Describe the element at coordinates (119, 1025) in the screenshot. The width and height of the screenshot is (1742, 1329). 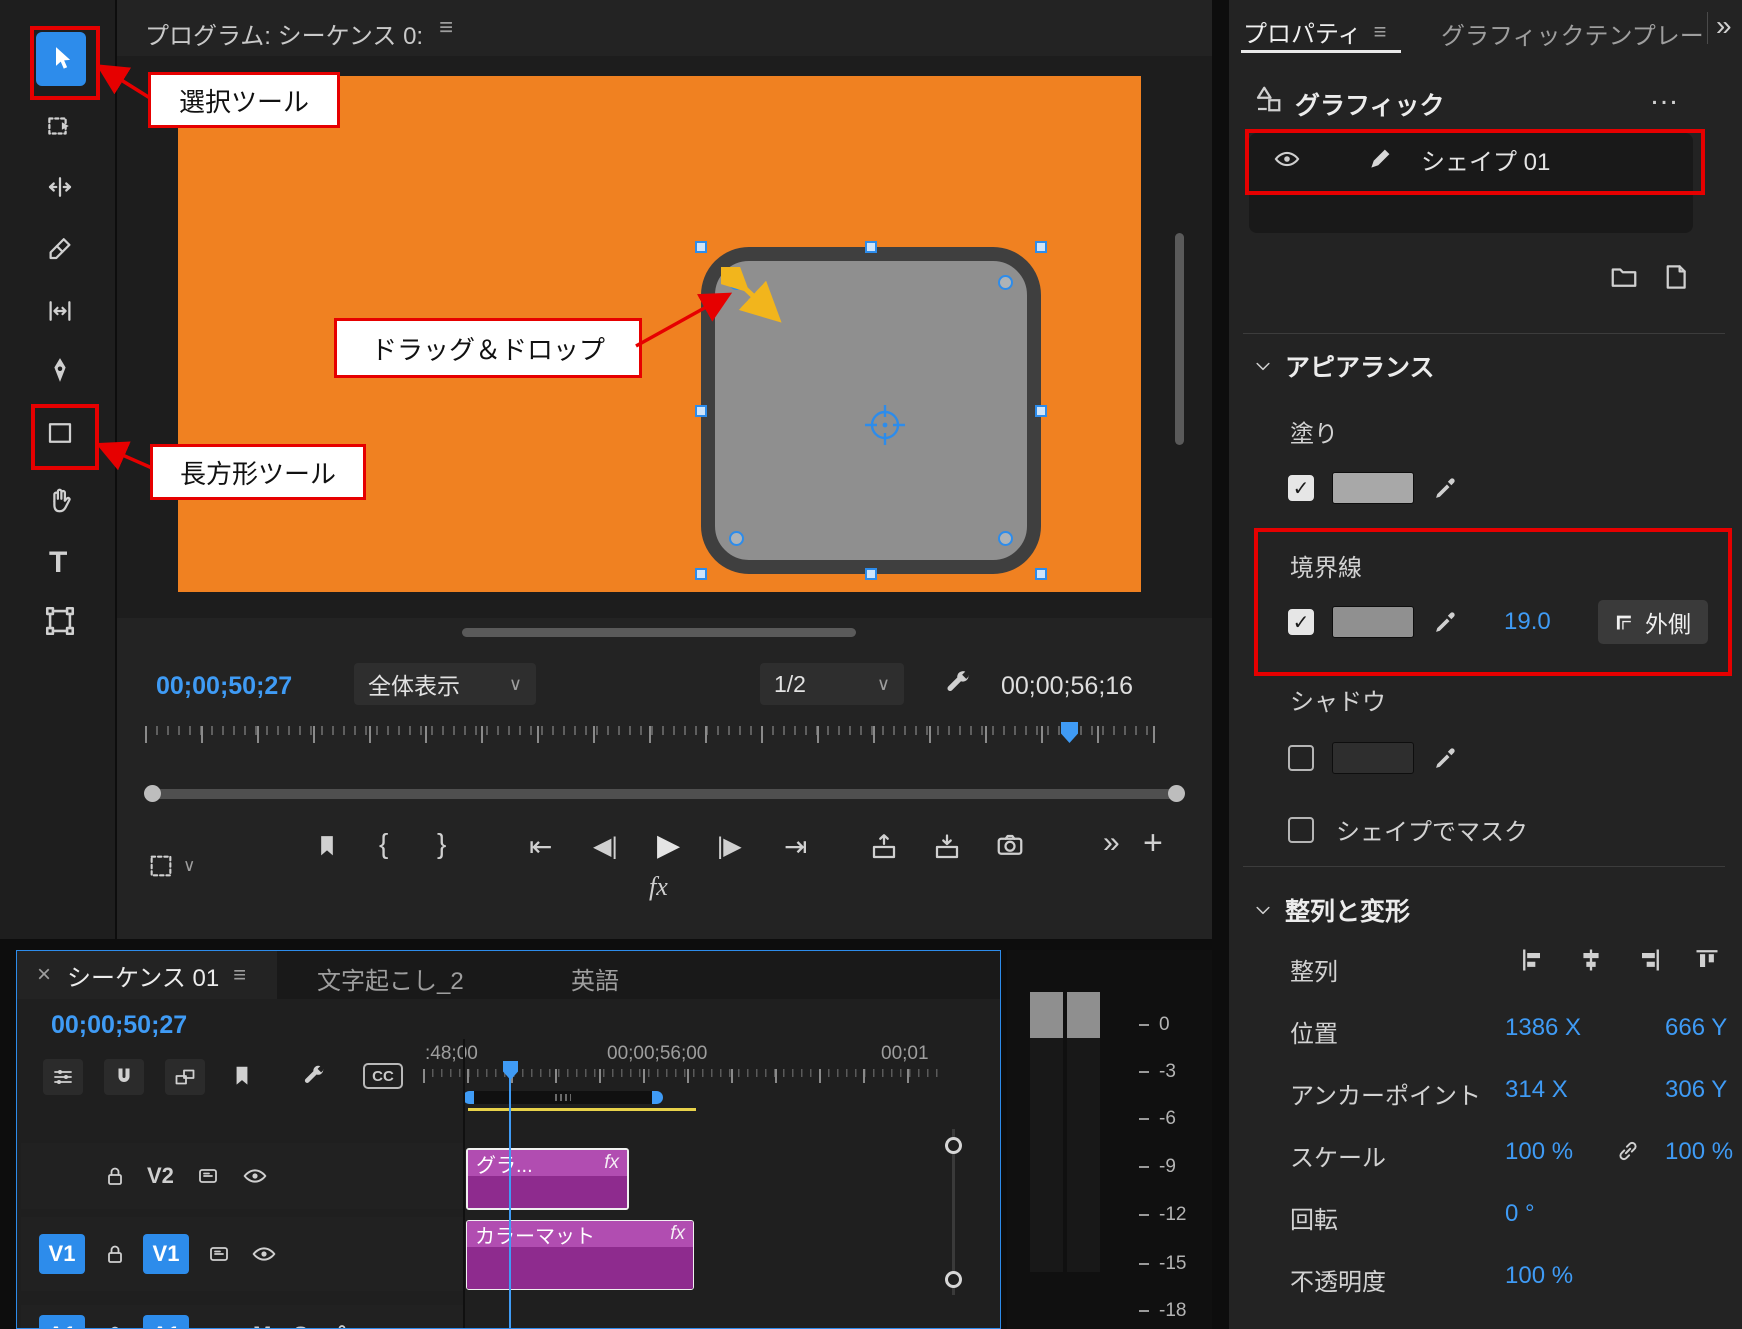
I see `timeline-timecode: 00;00;50;27` at that location.